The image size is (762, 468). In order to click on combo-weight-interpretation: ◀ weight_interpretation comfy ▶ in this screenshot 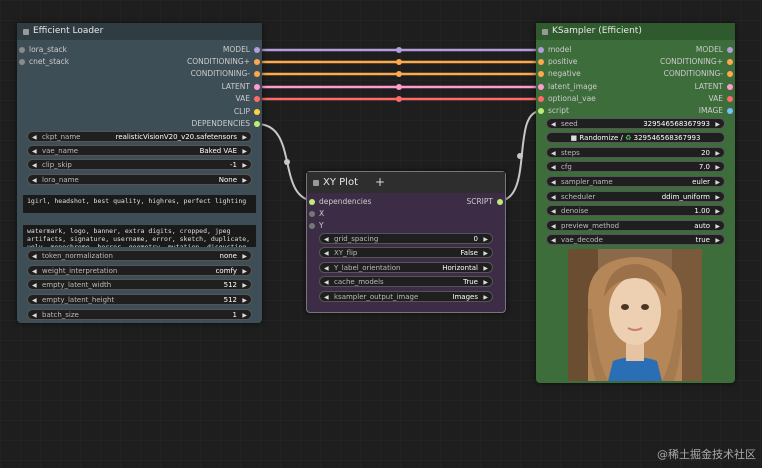, I will do `click(139, 270)`.